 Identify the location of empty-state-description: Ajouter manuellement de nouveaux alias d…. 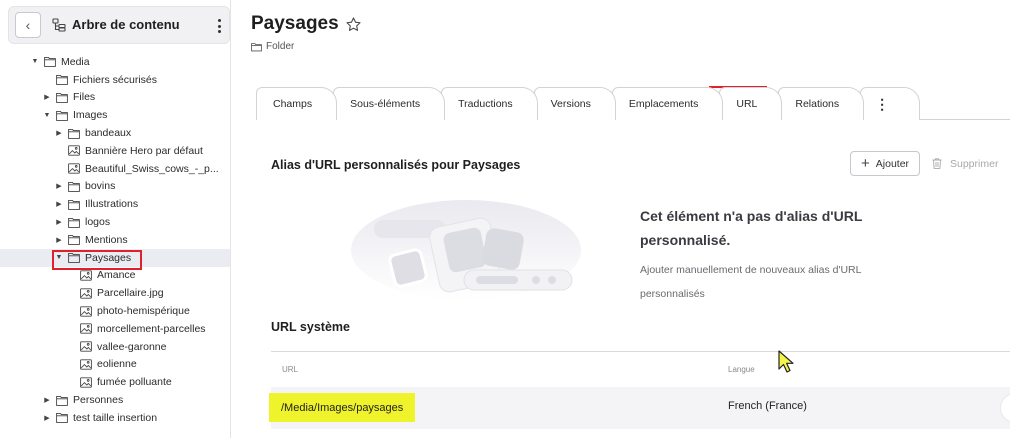
(751, 282).